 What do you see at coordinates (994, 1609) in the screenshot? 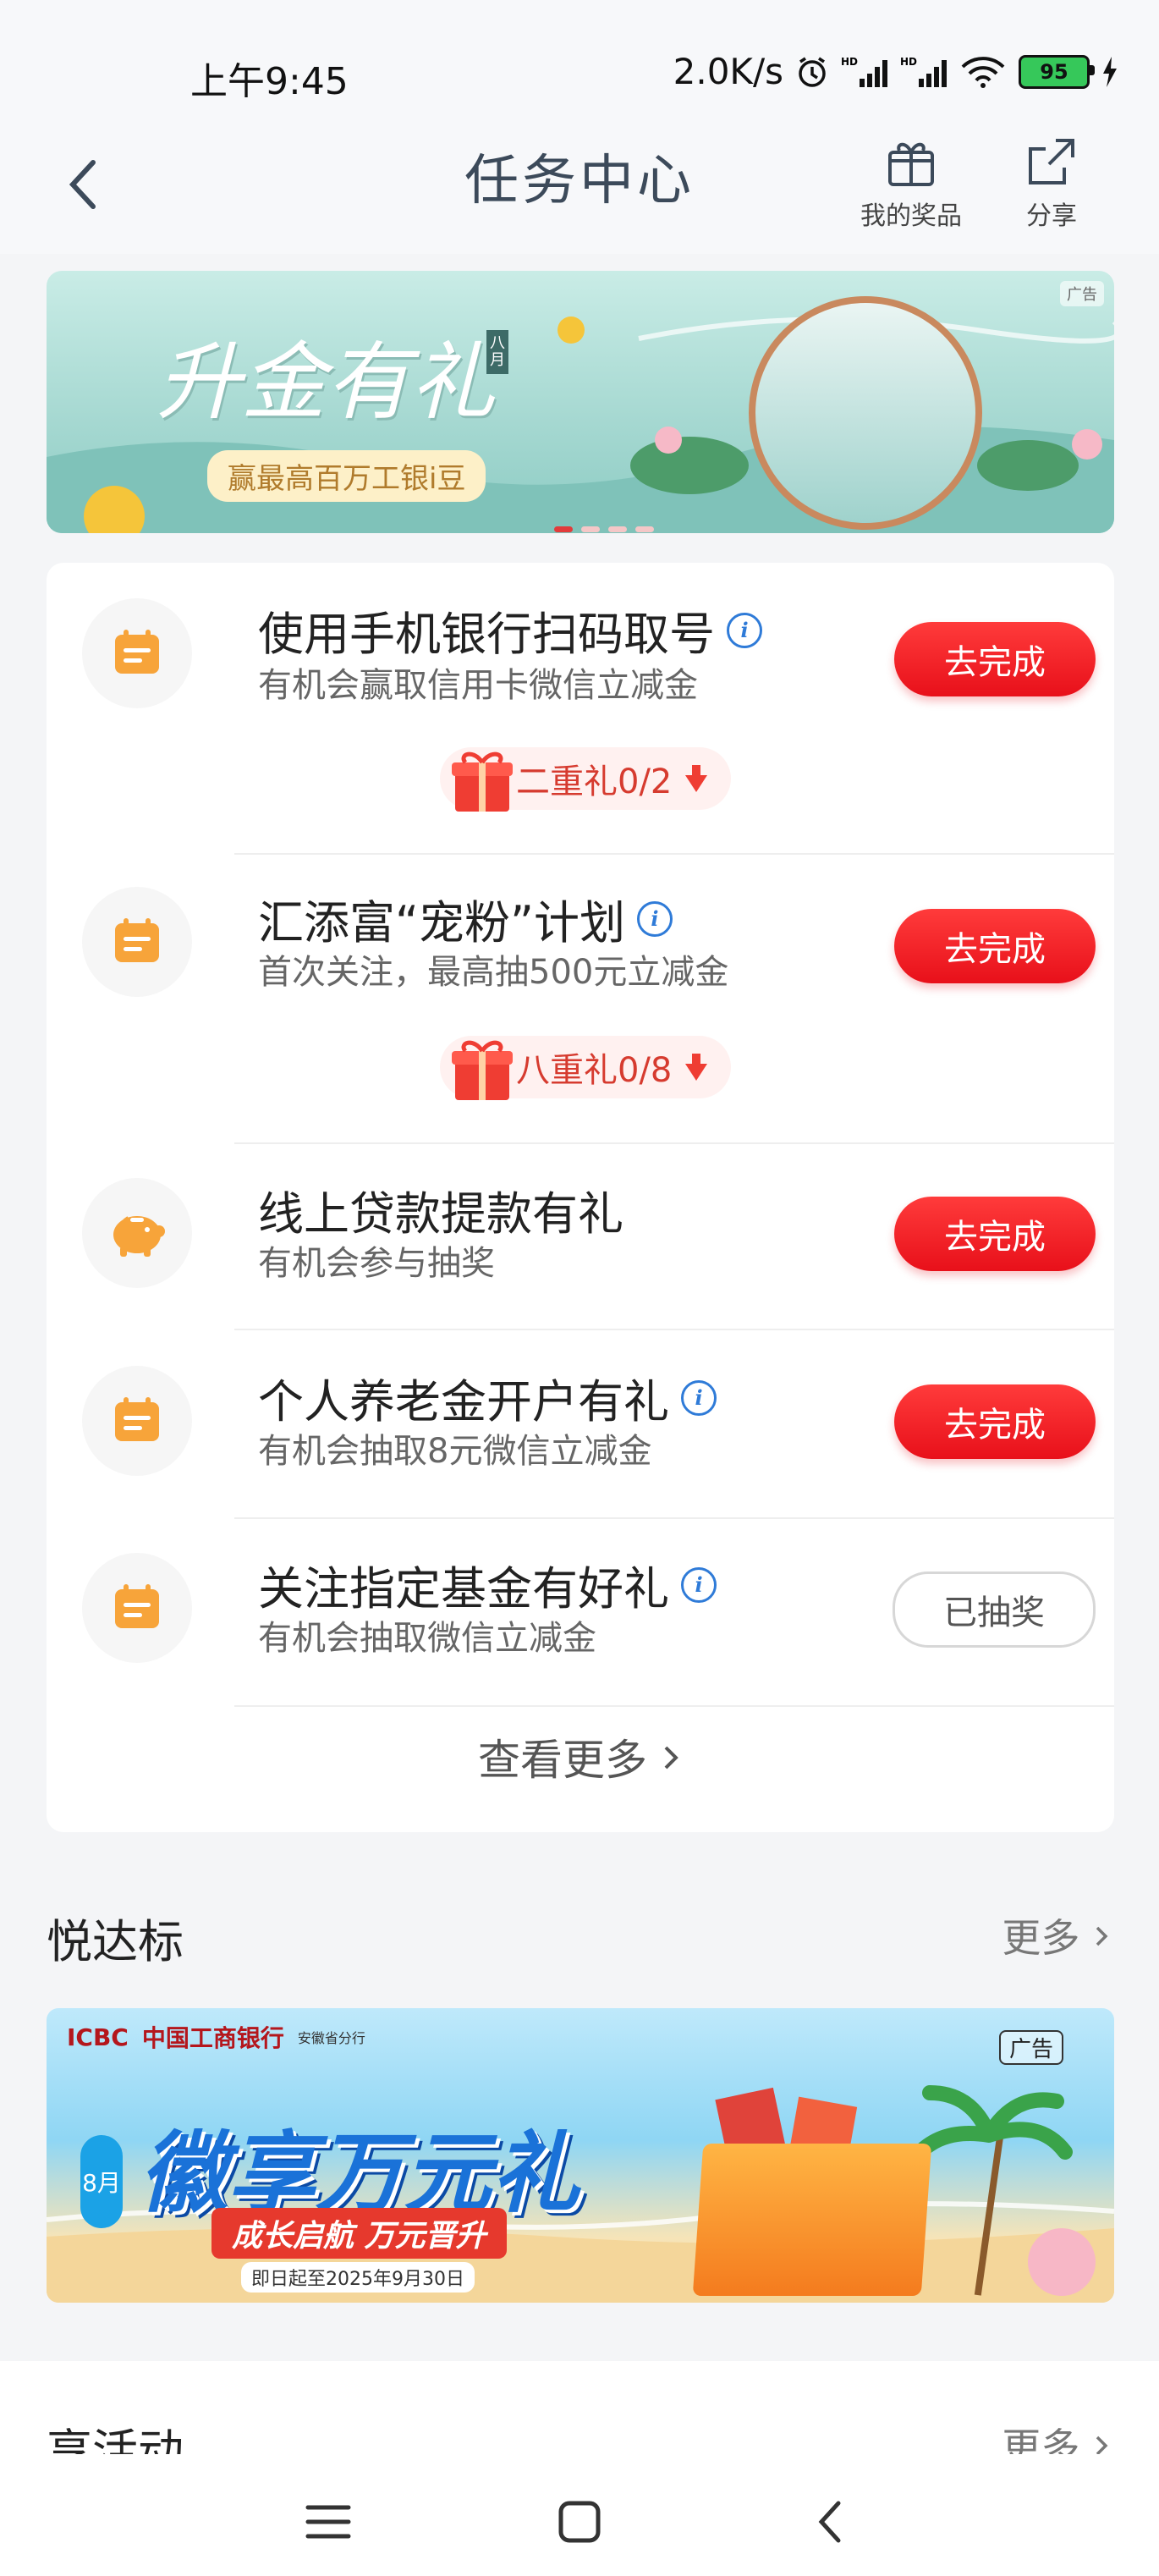
I see `drawn-status-button: 已抽奖` at bounding box center [994, 1609].